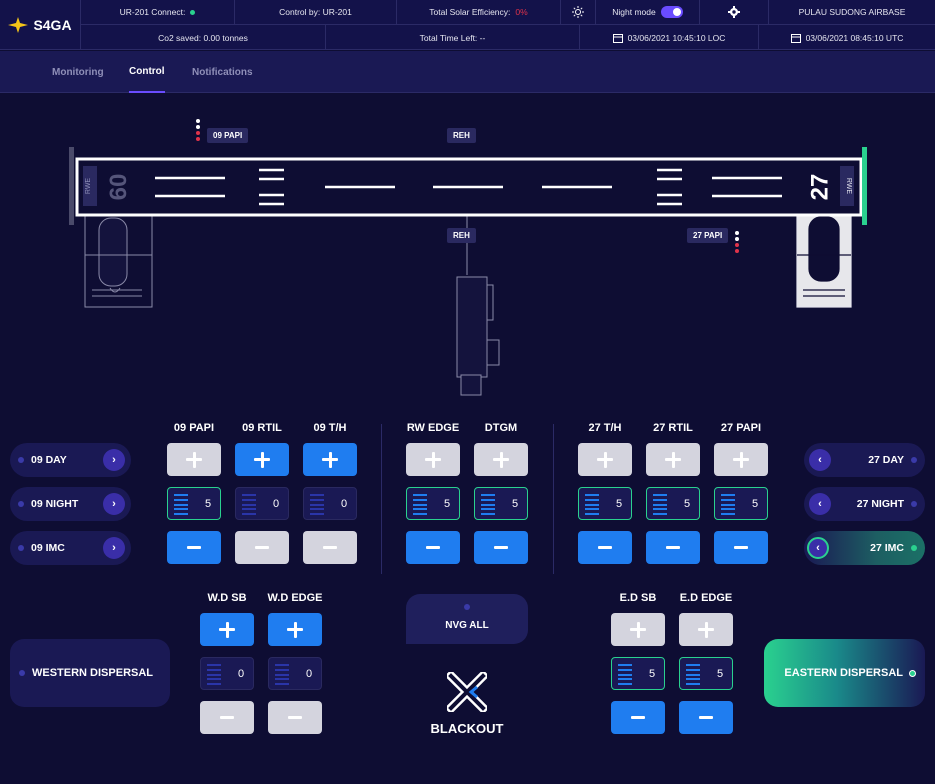 The image size is (935, 784). Describe the element at coordinates (605, 503) in the screenshot. I see `level-27-th: 5` at that location.